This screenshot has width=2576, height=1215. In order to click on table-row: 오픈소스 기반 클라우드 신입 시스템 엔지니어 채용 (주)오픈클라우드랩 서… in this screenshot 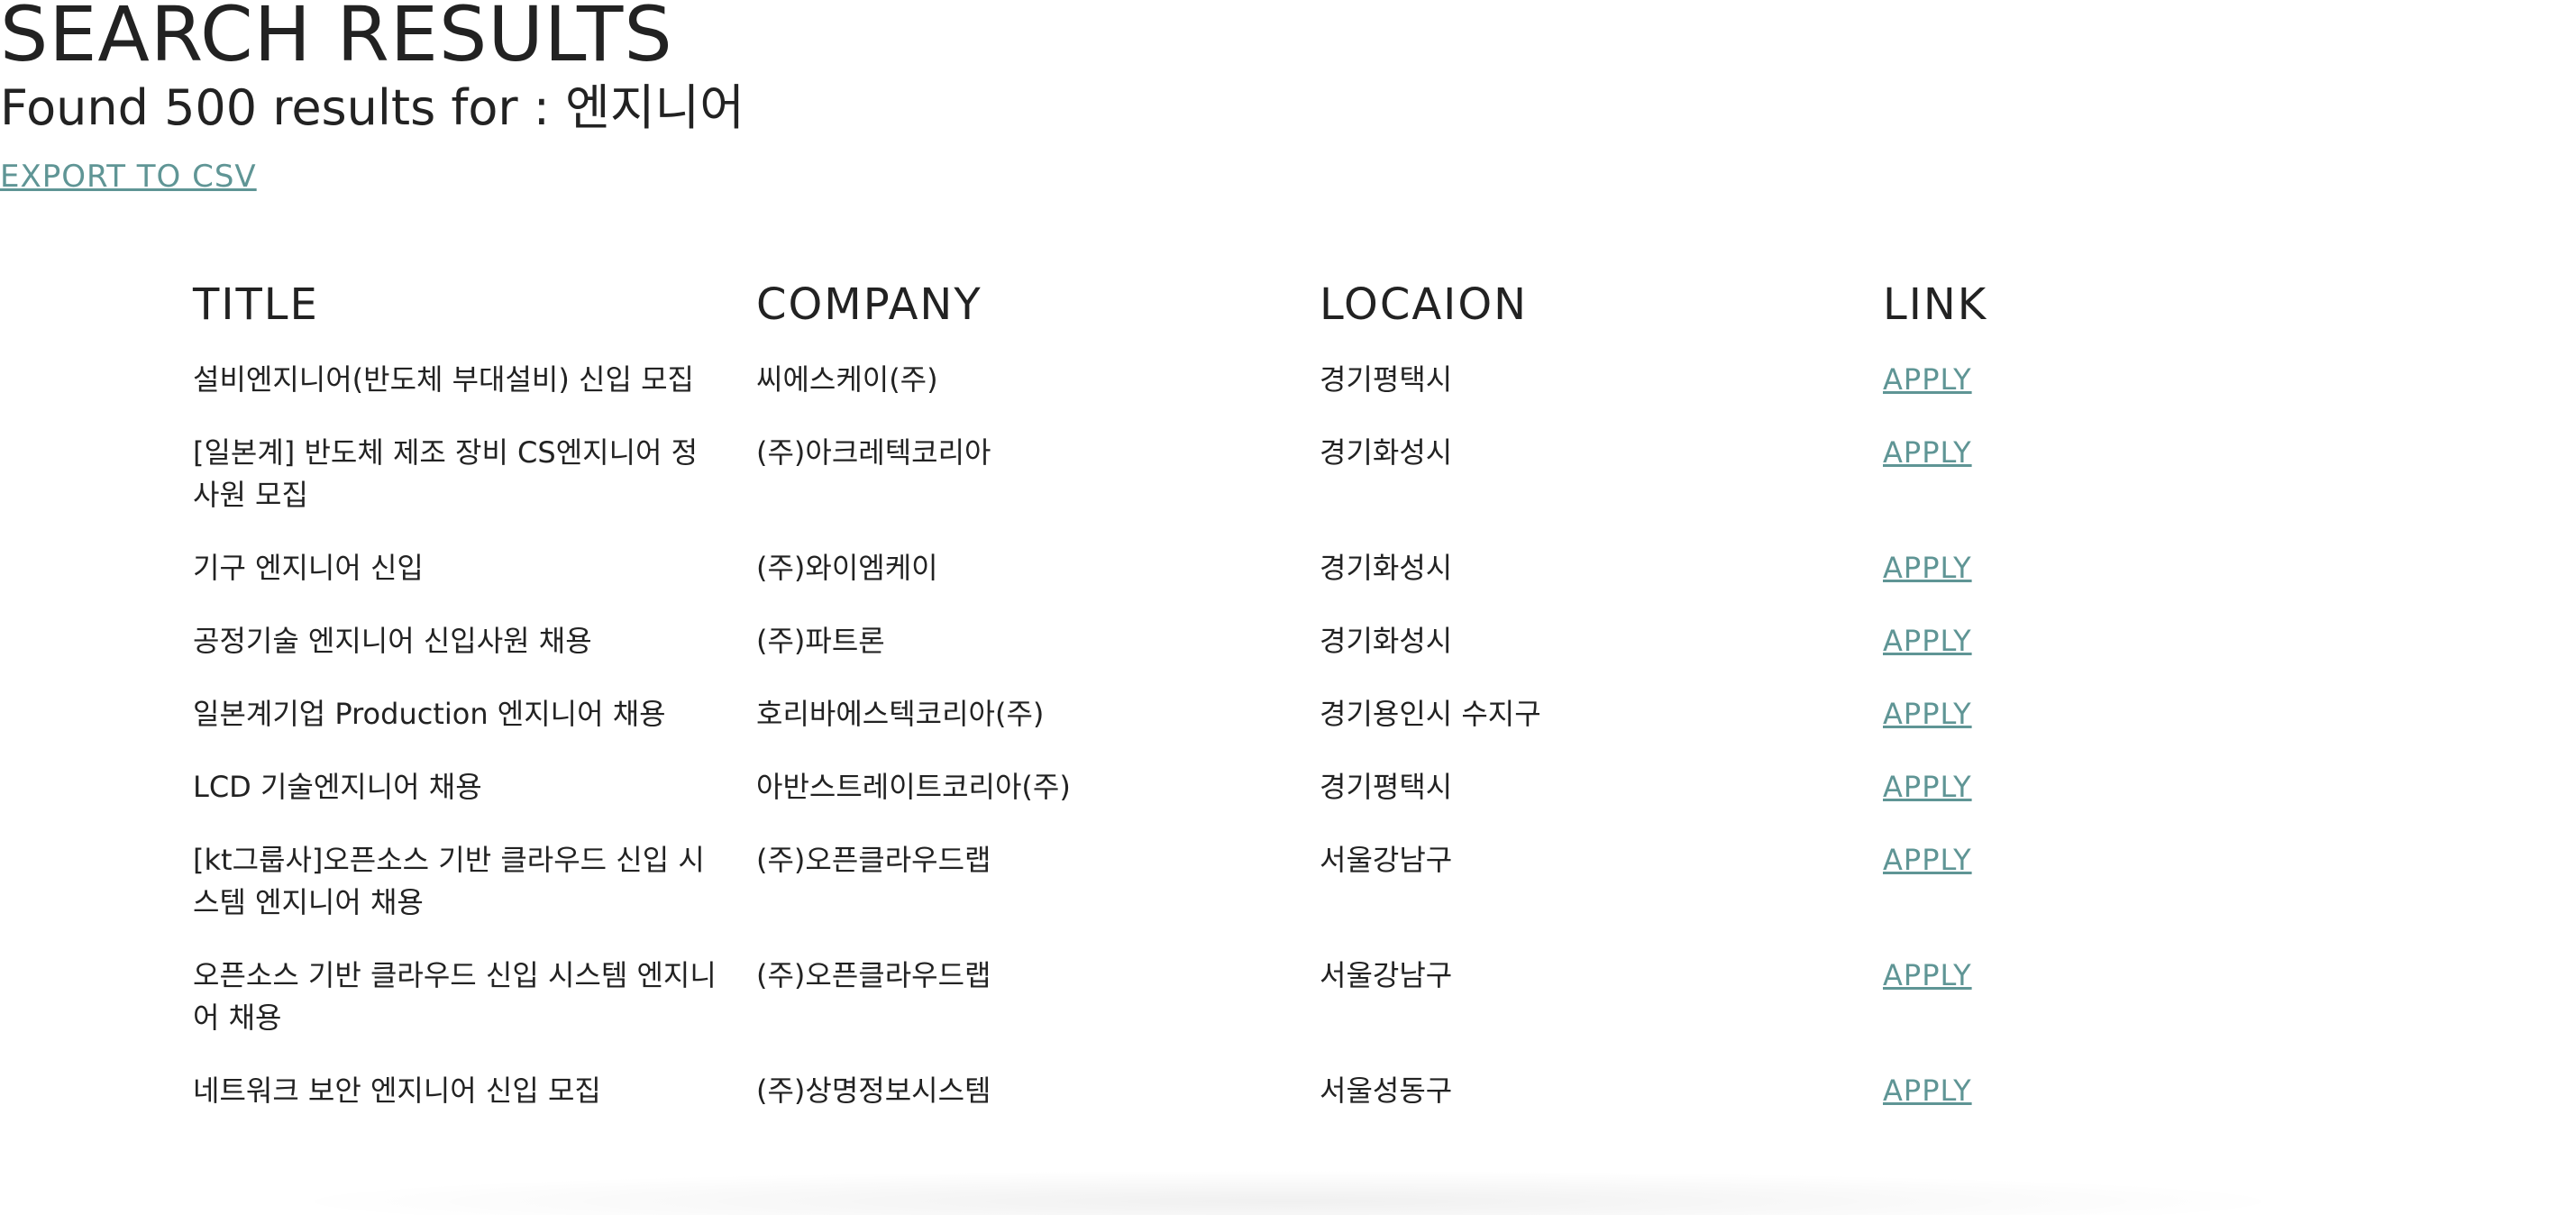, I will do `click(1173, 997)`.